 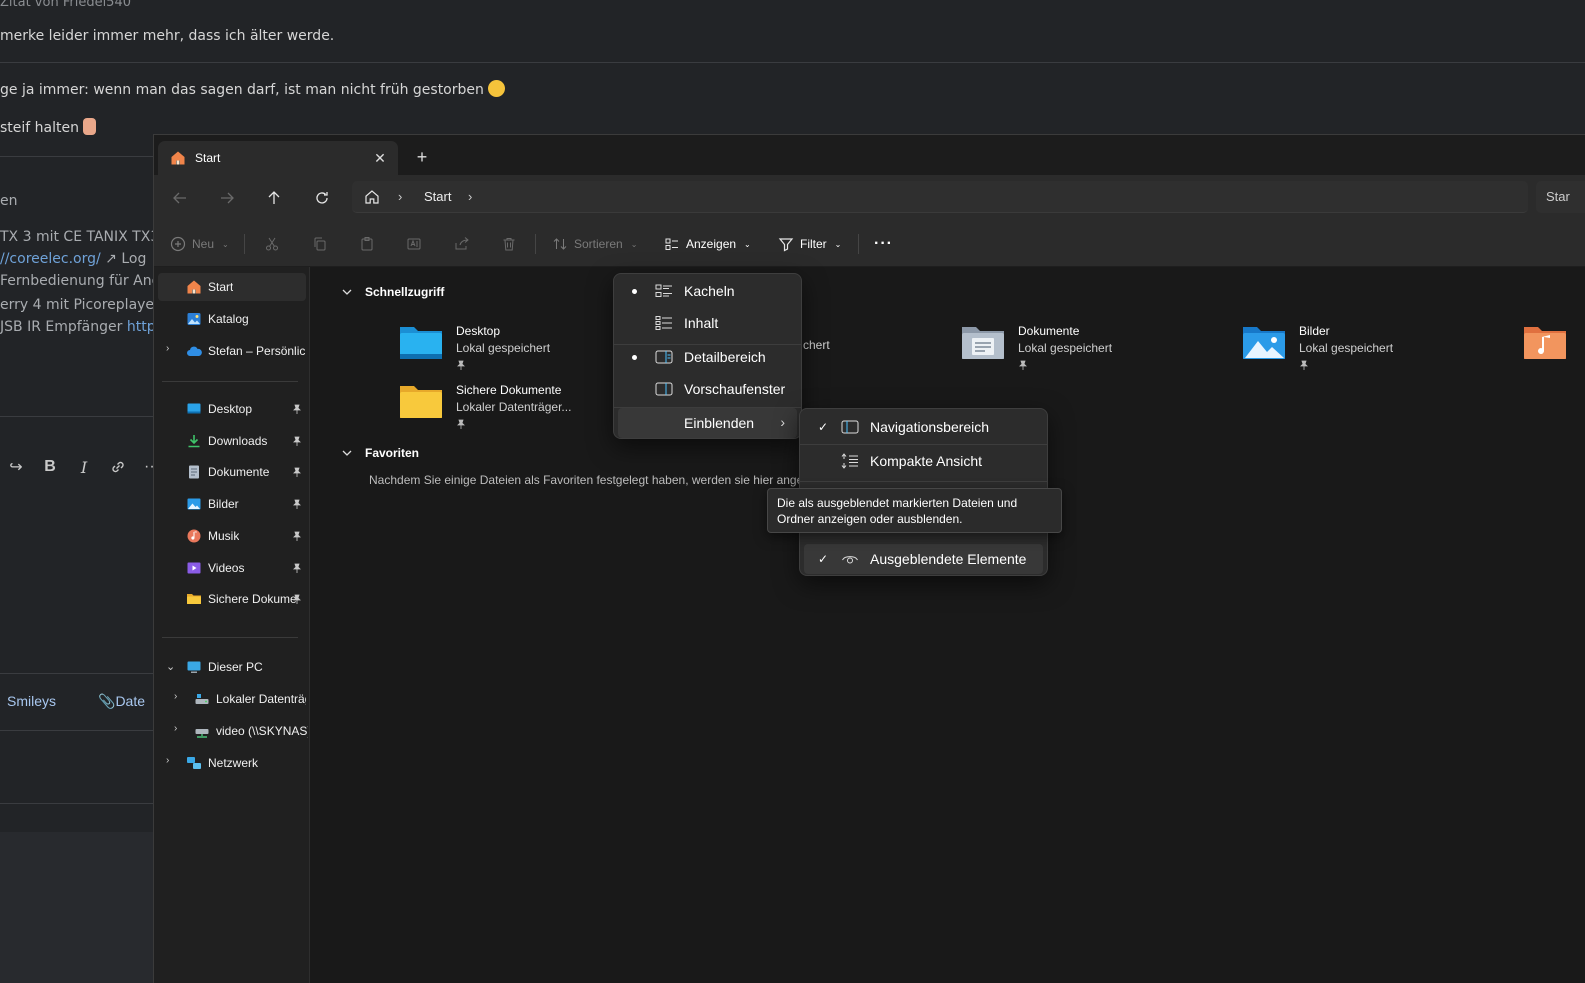 I want to click on sidebar-item-downloads: Downloads, so click(x=232, y=441).